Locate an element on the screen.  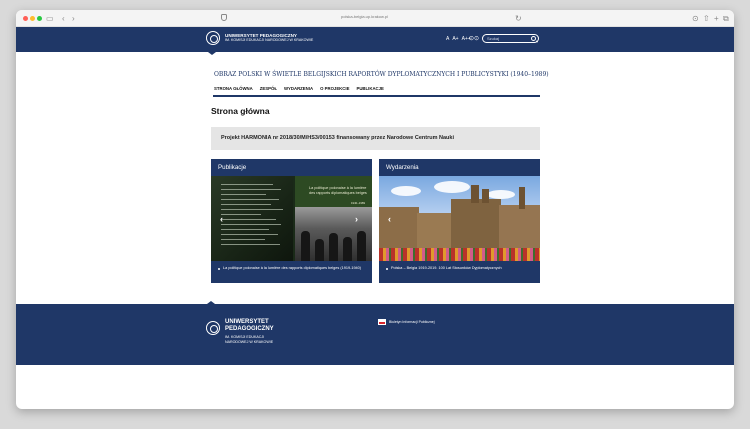
privacy-shield-icon is located at coordinates (224, 17).